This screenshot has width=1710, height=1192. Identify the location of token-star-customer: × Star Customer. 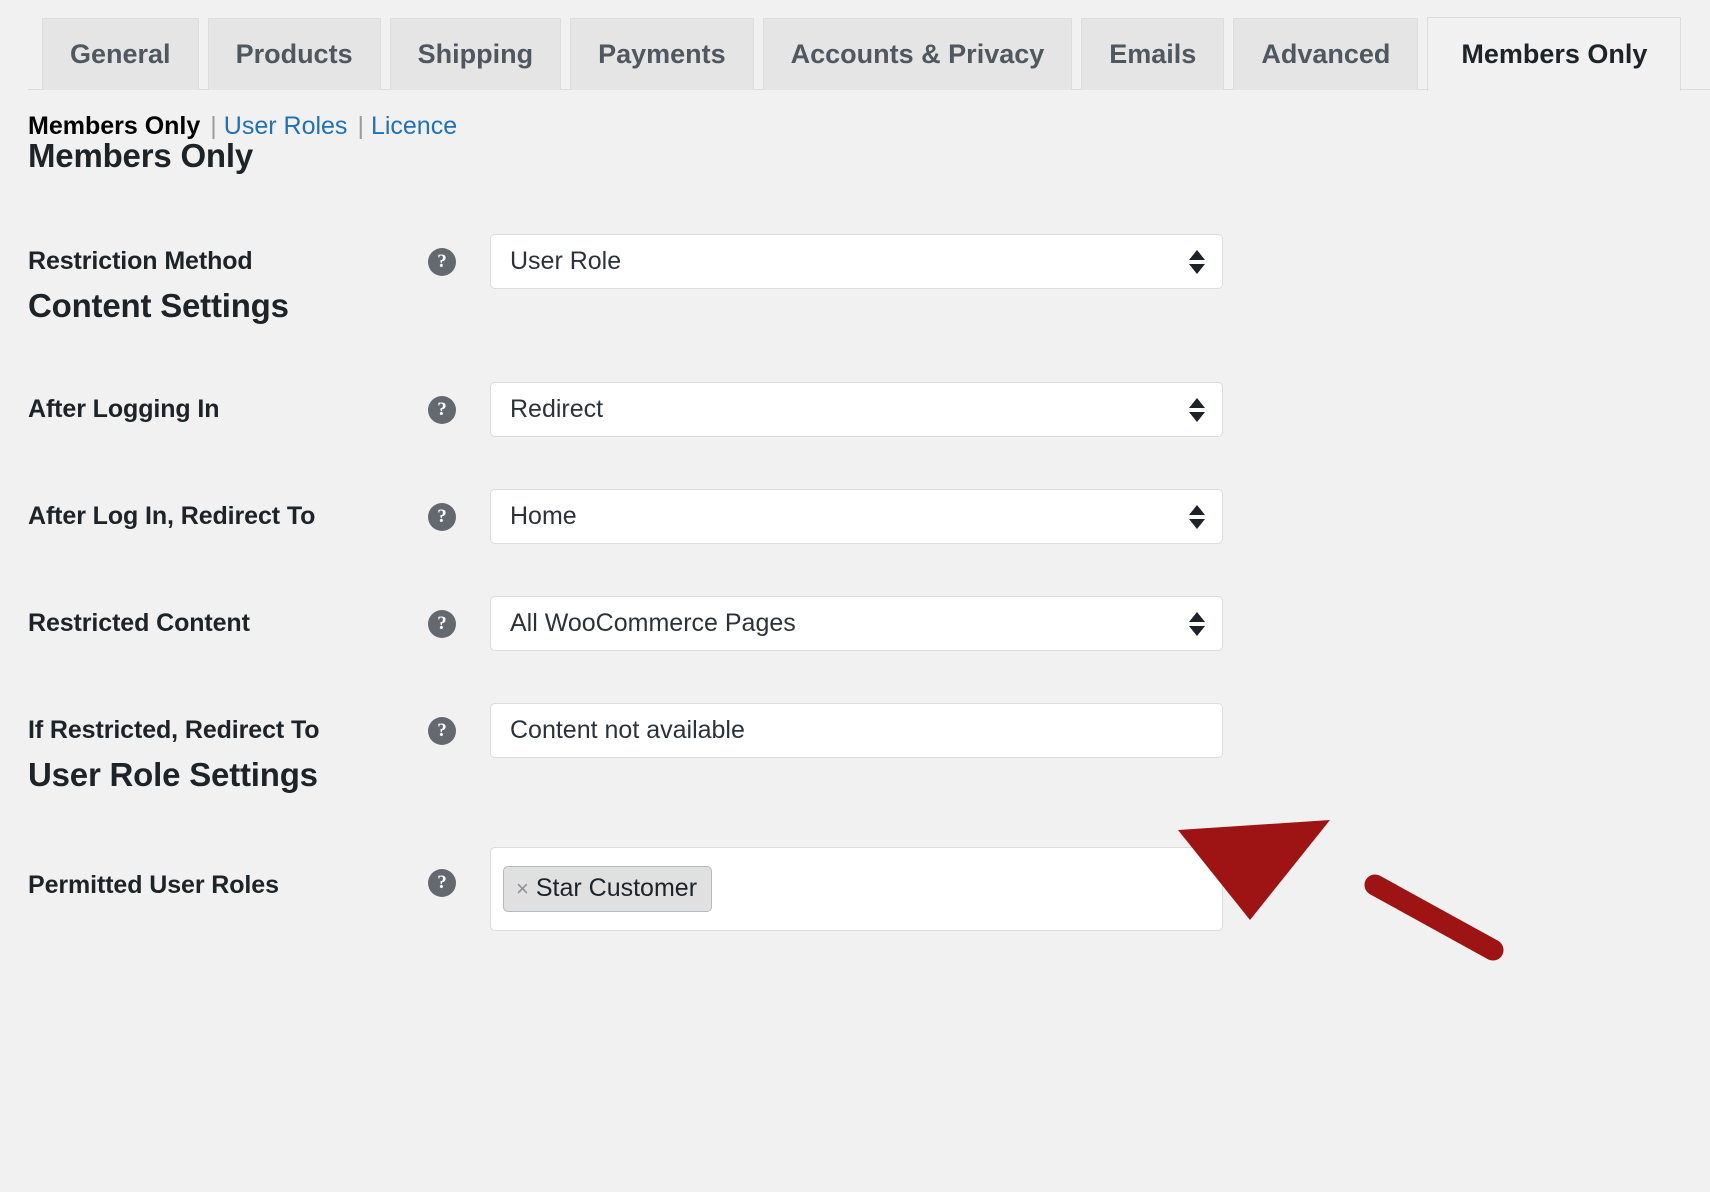
(608, 889).